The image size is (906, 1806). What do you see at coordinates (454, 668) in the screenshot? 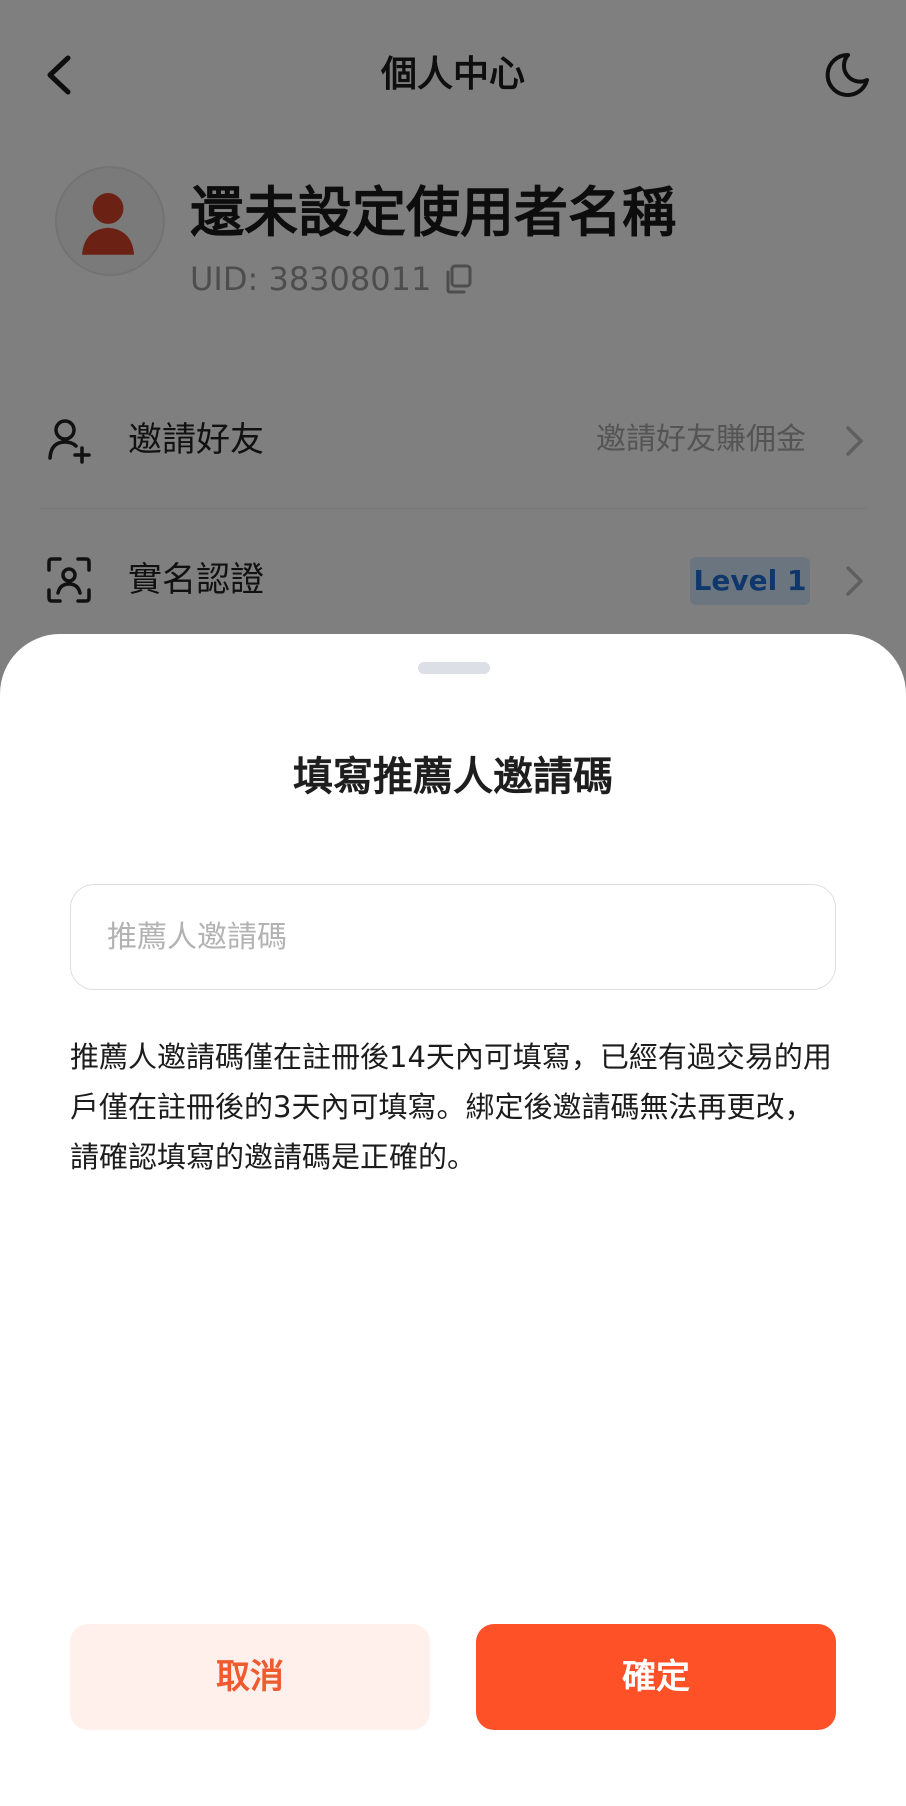
I see `drag-handle` at bounding box center [454, 668].